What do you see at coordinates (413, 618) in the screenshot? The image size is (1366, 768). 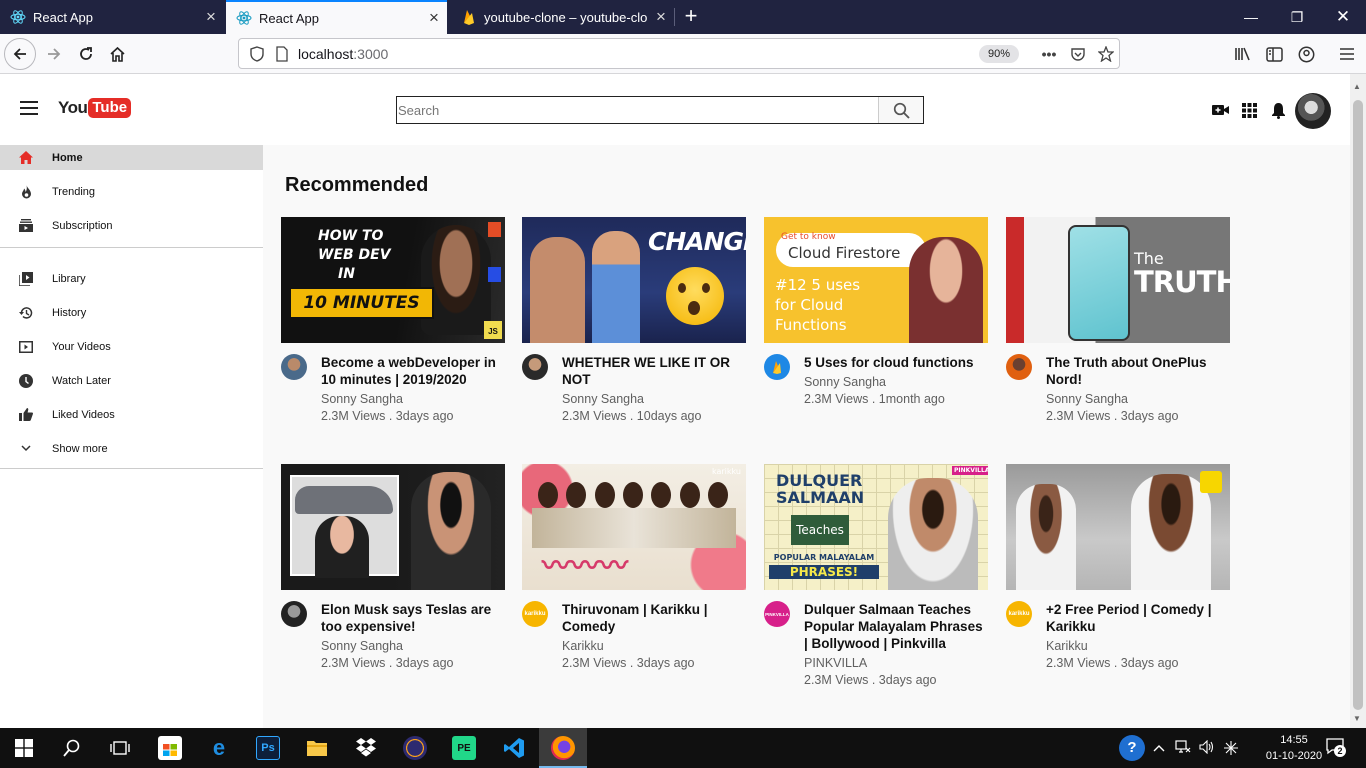 I see `video-title: Elon Musk says Teslas are too expensive!` at bounding box center [413, 618].